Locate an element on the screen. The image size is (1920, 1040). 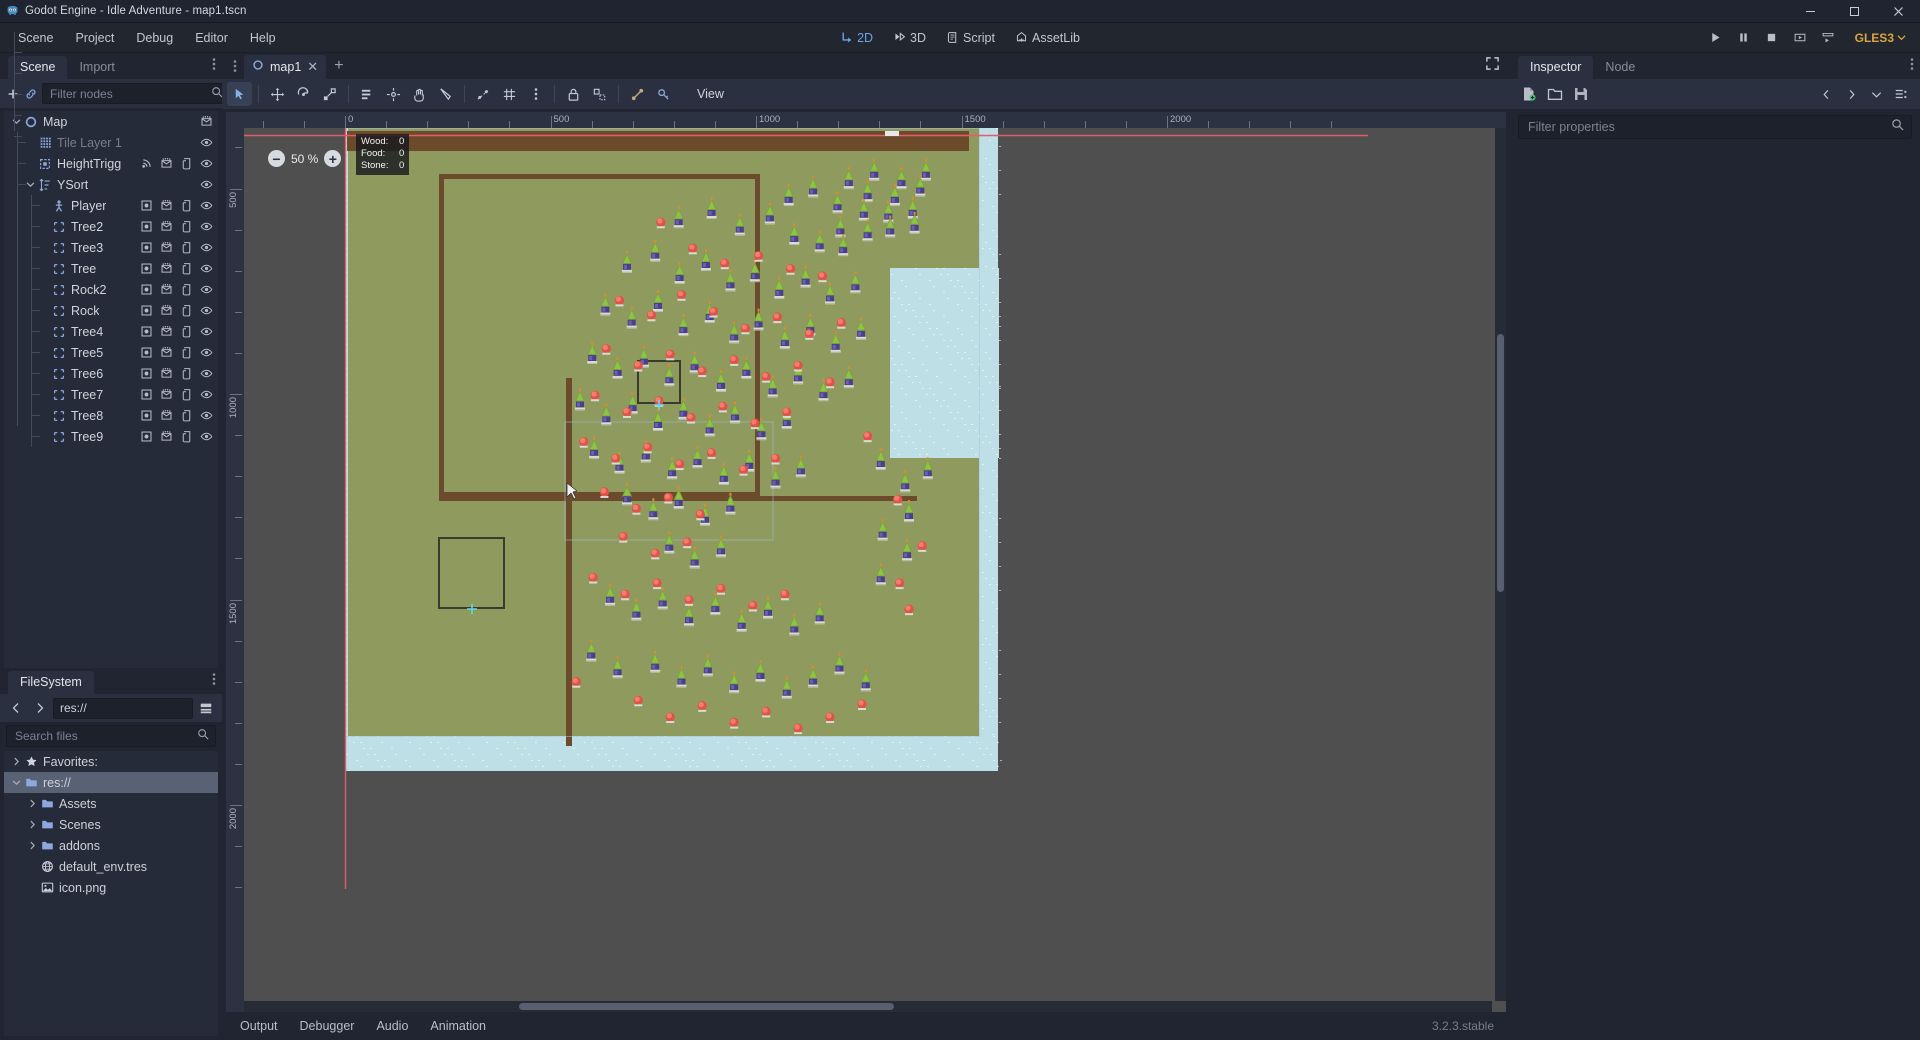
new-resource-icon is located at coordinates (1529, 94).